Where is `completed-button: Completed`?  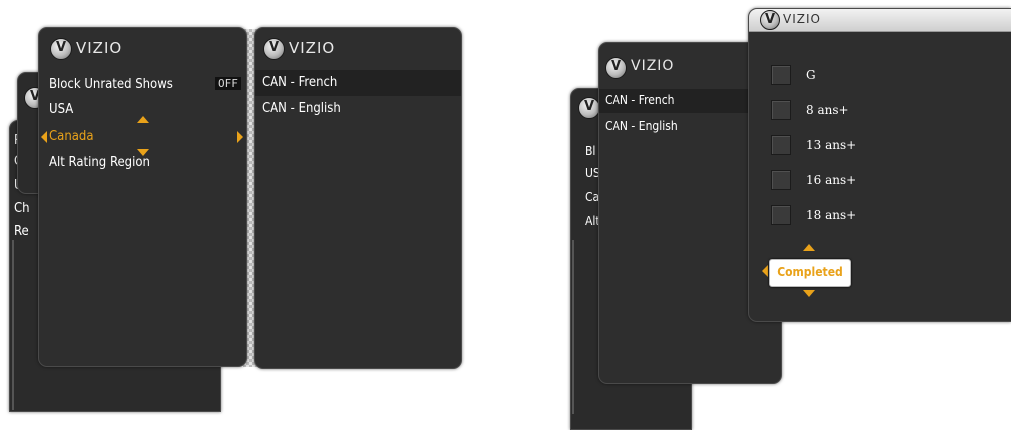 completed-button: Completed is located at coordinates (810, 273).